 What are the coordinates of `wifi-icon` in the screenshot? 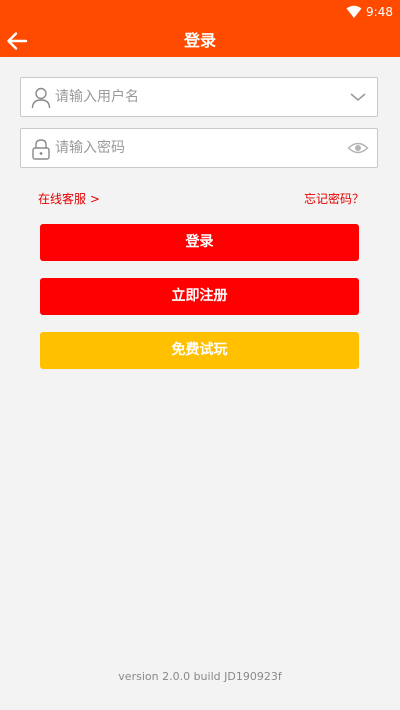 It's located at (354, 13).